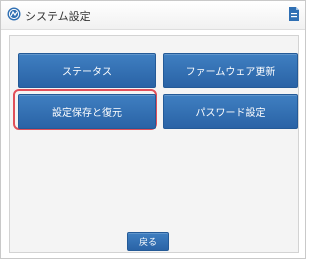 The image size is (320, 259). I want to click on document-icon, so click(294, 14).